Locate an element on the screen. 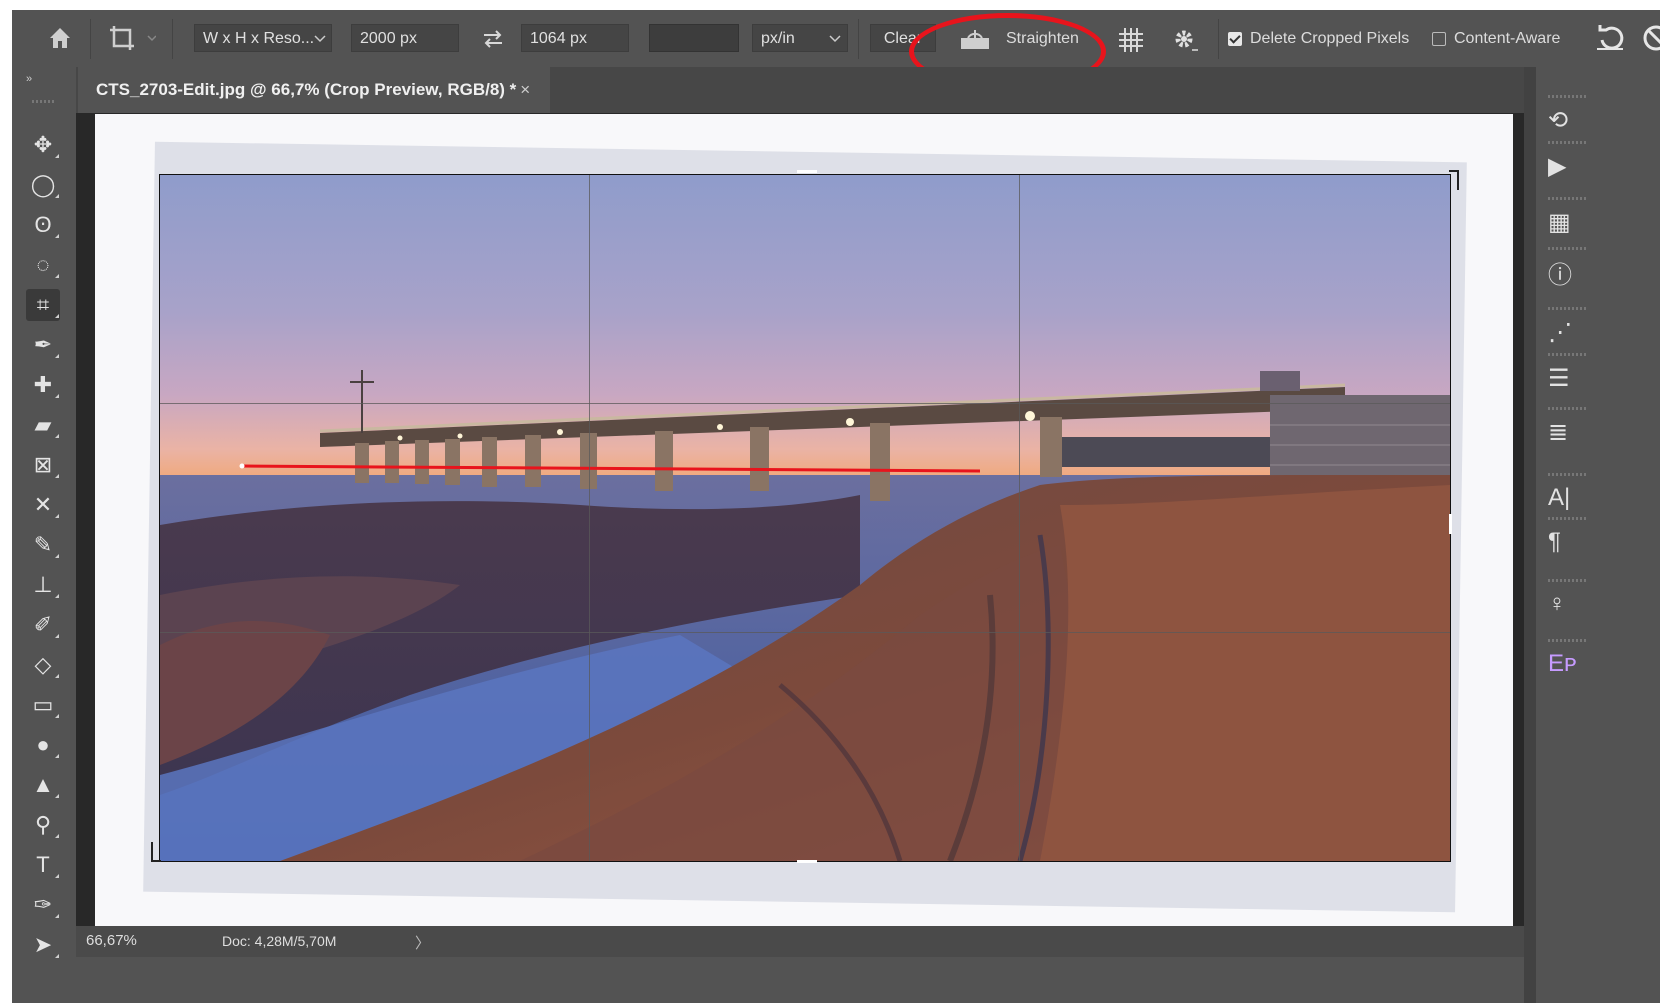 The image size is (1660, 1003). clone-stamp-icon: ⊥ is located at coordinates (43, 584).